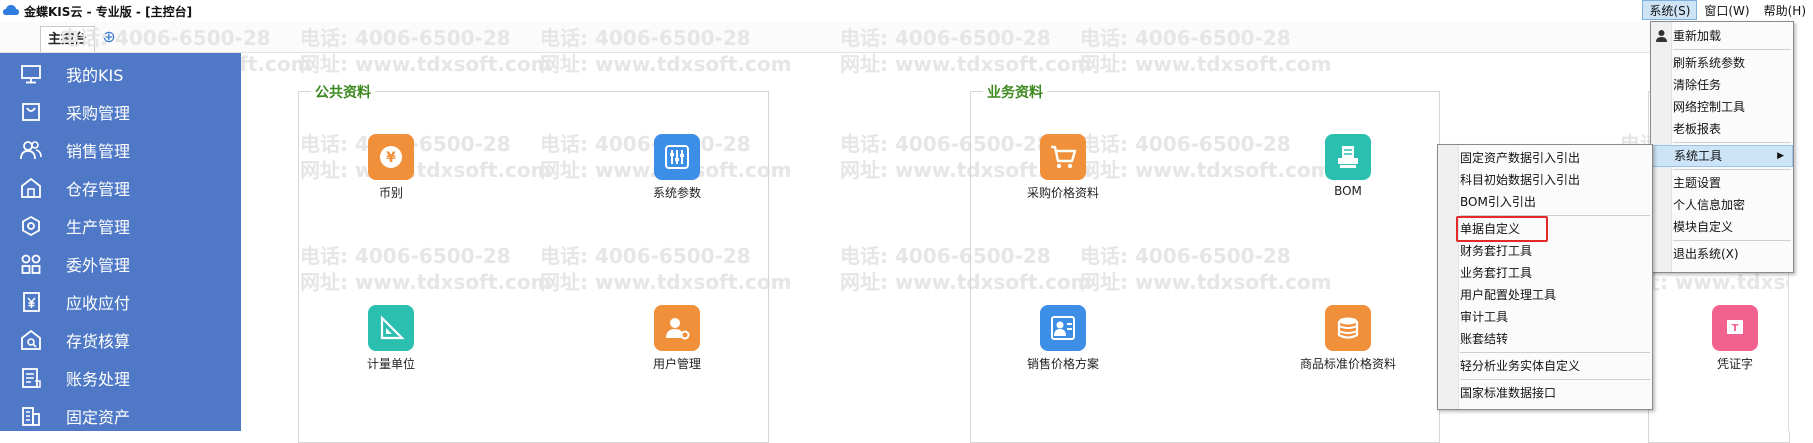 The image size is (1813, 443). I want to click on tab-bar: 主控台 ⊕, so click(906, 37).